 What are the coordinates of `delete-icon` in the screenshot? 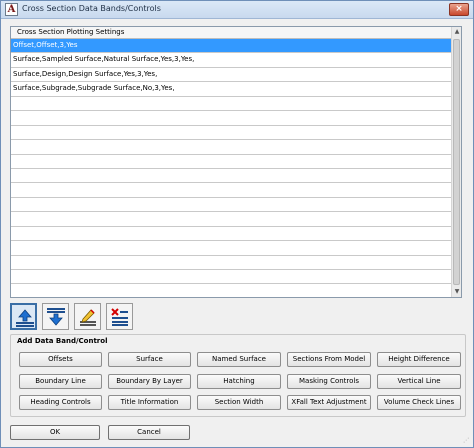 It's located at (119, 317).